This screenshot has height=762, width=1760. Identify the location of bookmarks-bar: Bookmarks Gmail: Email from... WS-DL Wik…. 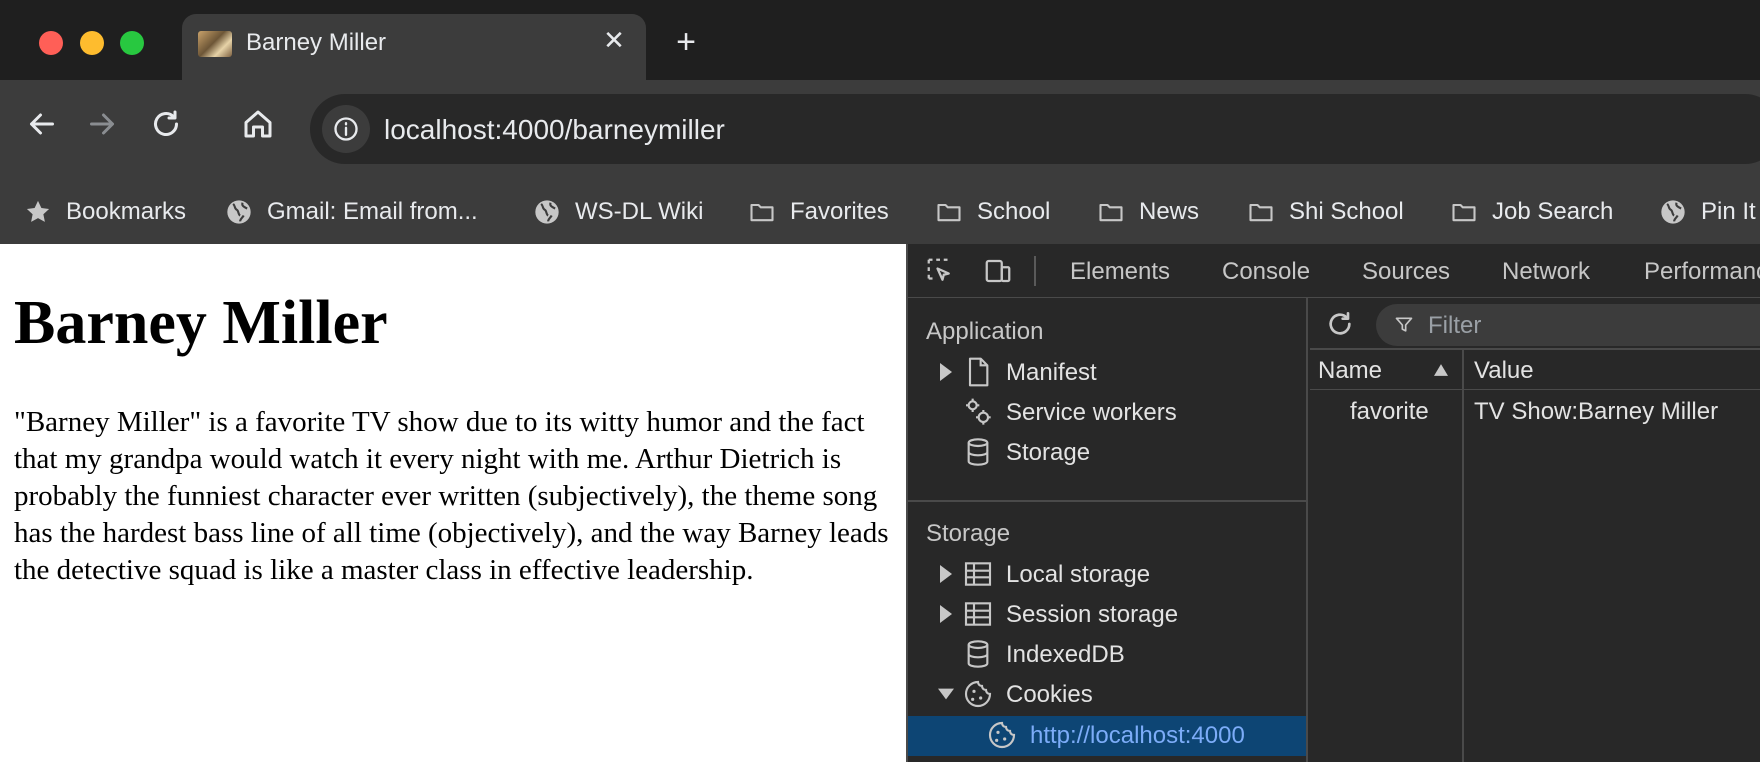
(880, 212).